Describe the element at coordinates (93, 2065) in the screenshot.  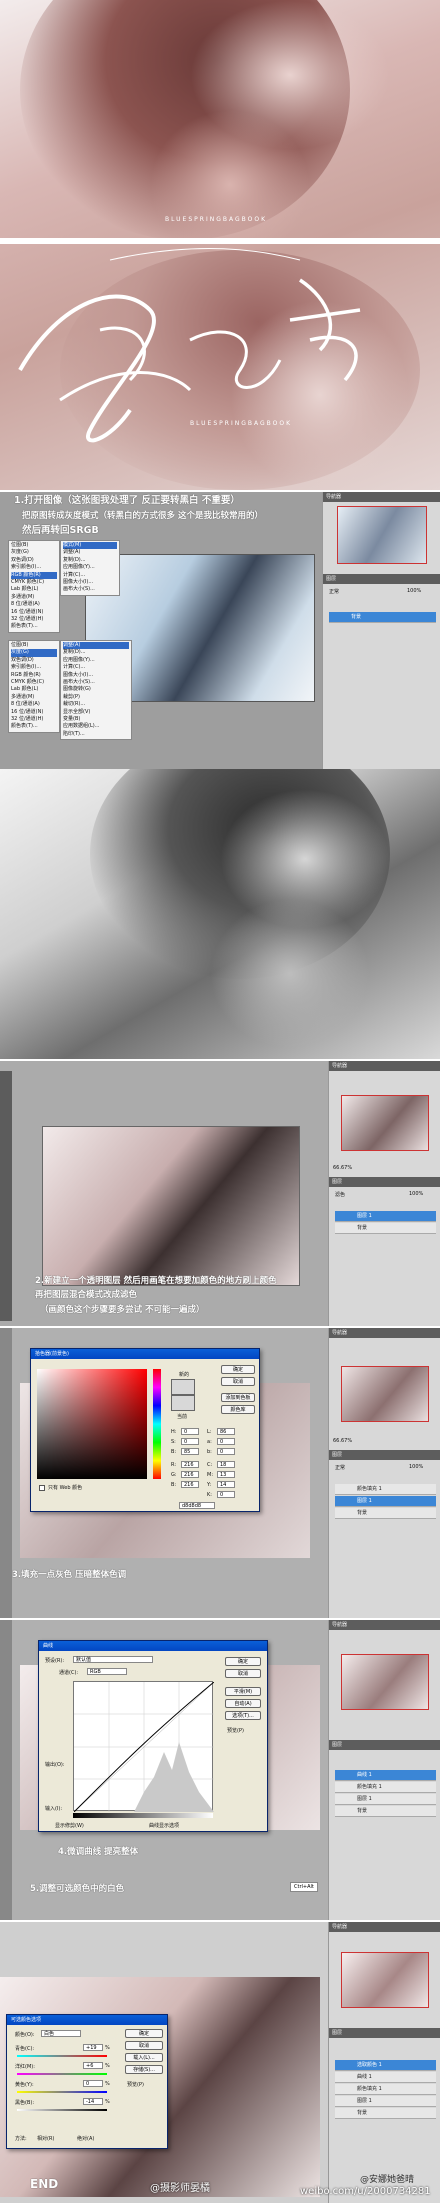
I see `magenta-field: +6` at that location.